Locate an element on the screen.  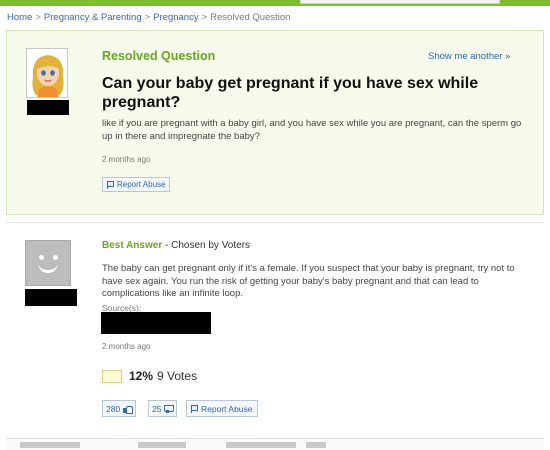
thumbs-up-button: 280 is located at coordinates (119, 408).